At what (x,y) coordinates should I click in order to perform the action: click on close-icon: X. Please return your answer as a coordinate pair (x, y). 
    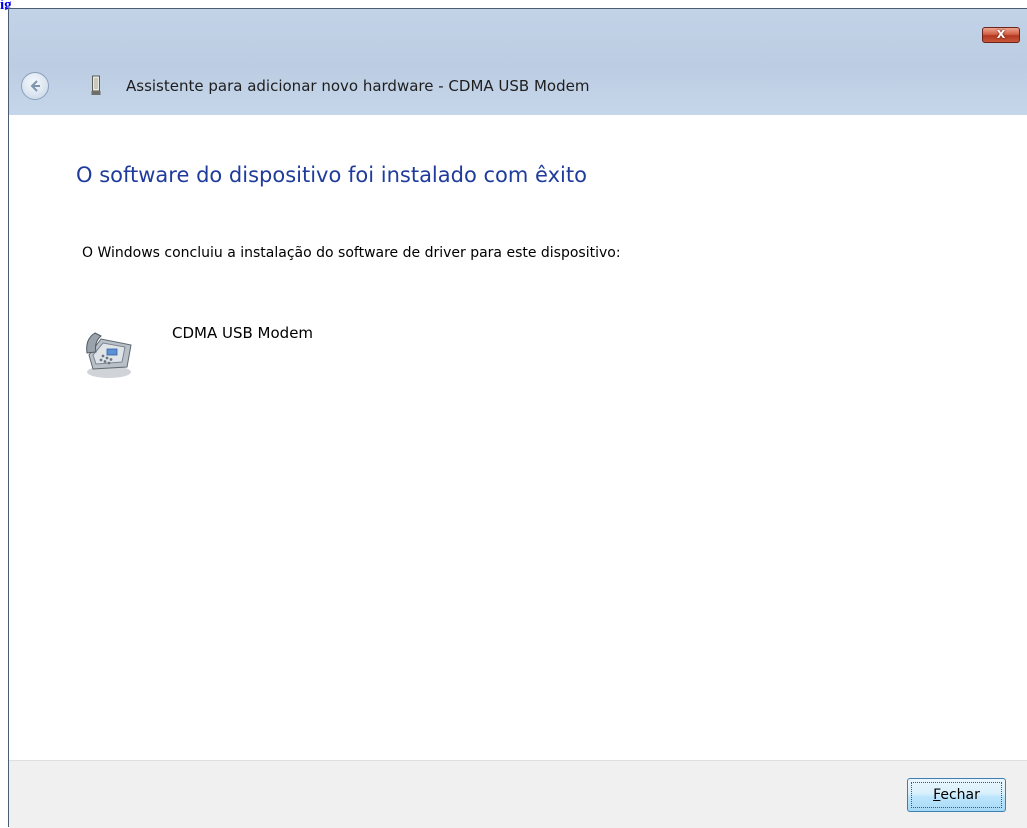
    Looking at the image, I should click on (1001, 34).